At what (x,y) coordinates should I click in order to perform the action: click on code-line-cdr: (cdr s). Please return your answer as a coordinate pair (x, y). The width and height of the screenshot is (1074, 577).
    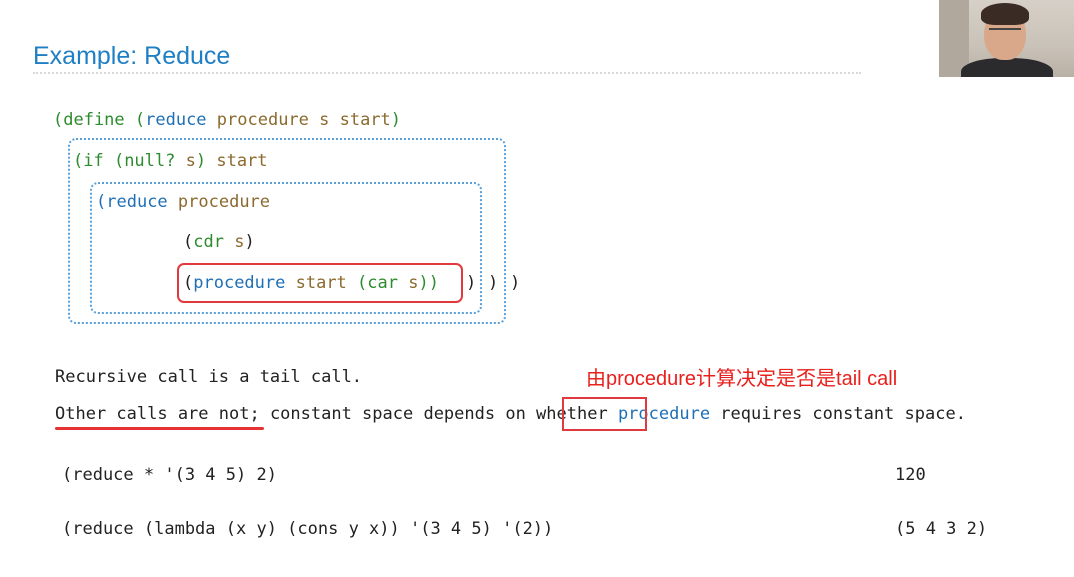
    Looking at the image, I should click on (219, 242).